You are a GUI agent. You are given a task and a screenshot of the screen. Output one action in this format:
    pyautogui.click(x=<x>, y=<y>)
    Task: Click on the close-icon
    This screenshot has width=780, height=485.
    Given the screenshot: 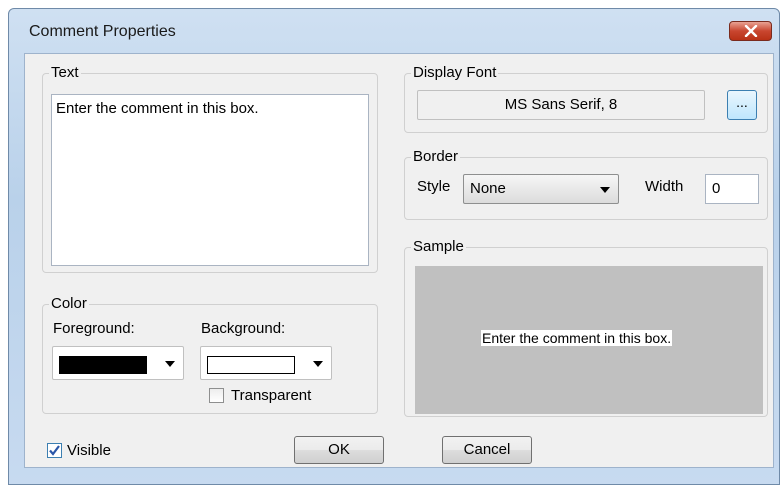 What is the action you would take?
    pyautogui.click(x=751, y=31)
    